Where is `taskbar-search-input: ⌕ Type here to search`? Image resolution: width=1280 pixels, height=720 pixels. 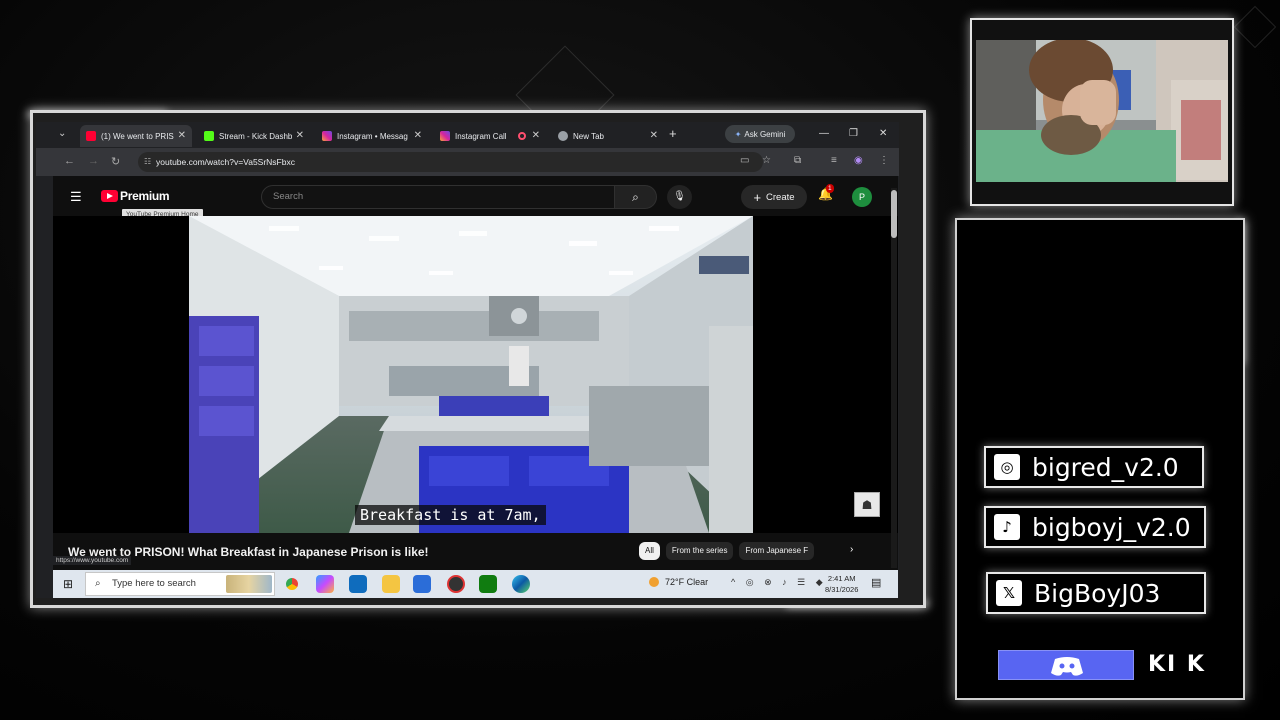
taskbar-search-input: ⌕ Type here to search is located at coordinates (180, 584).